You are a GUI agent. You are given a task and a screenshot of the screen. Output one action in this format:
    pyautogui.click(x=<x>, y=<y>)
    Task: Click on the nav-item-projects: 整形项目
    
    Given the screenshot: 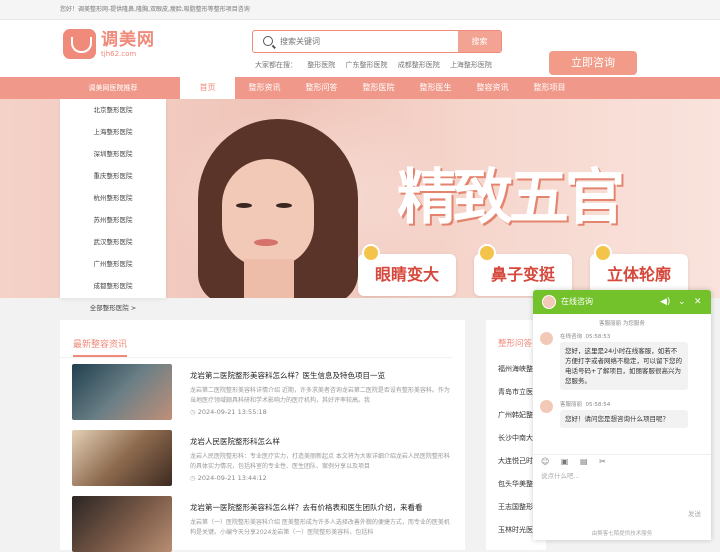 What is the action you would take?
    pyautogui.click(x=549, y=88)
    